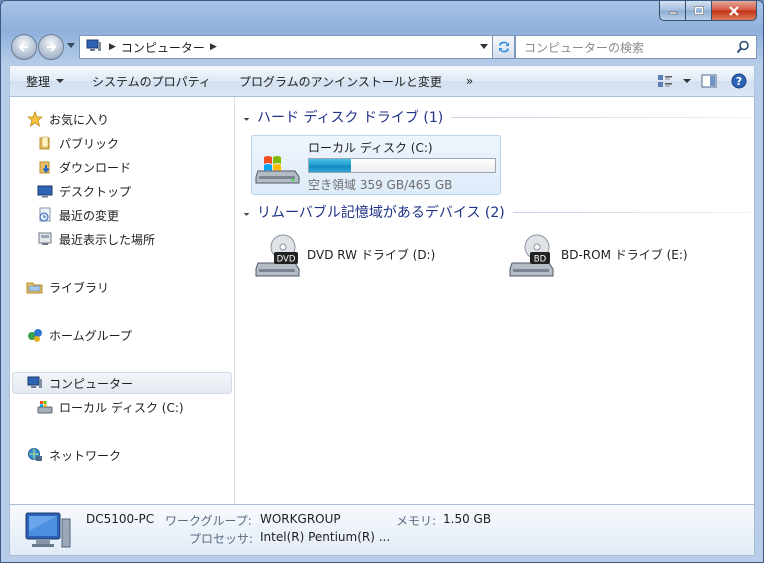 This screenshot has width=764, height=563. Describe the element at coordinates (709, 81) in the screenshot. I see `preview-pane-button` at that location.